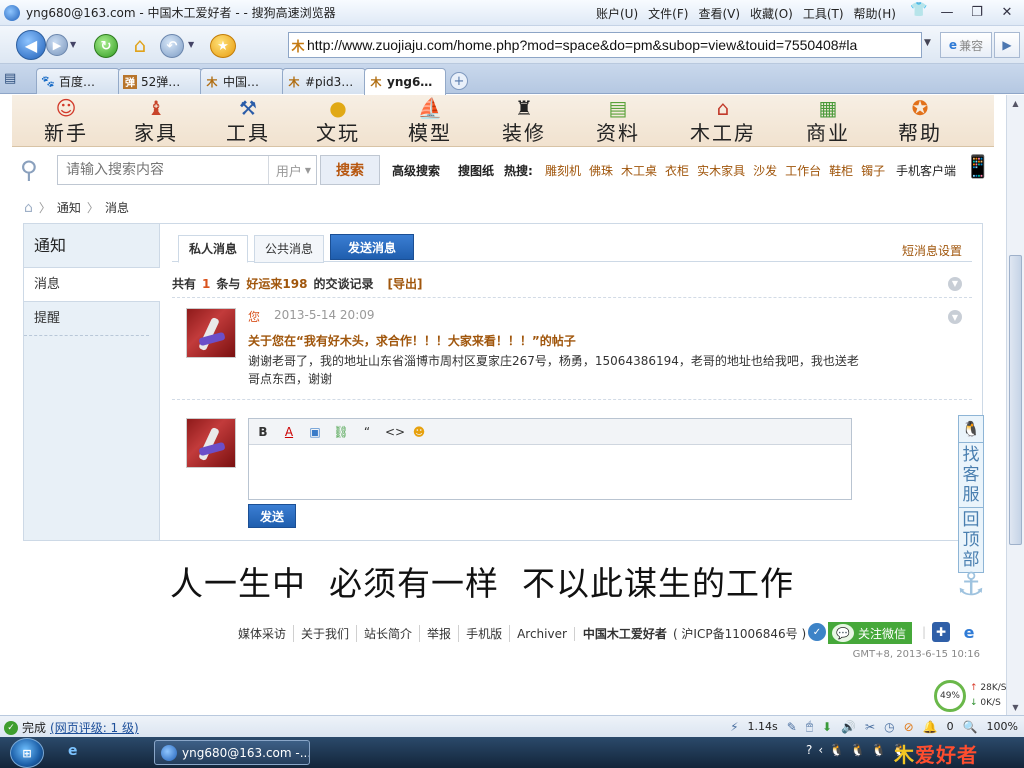 This screenshot has width=1024, height=768. What do you see at coordinates (966, 45) in the screenshot?
I see `compat-mode-button: e 兼容` at bounding box center [966, 45].